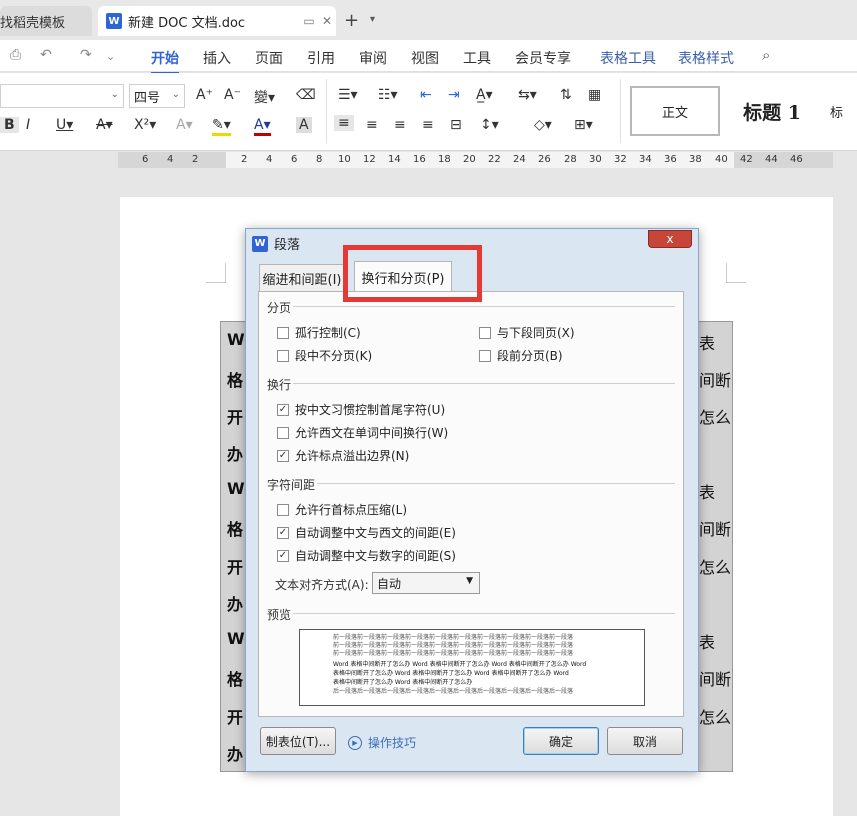 The width and height of the screenshot is (857, 816). Describe the element at coordinates (428, 125) in the screenshot. I see `justify-icon: ≡` at that location.